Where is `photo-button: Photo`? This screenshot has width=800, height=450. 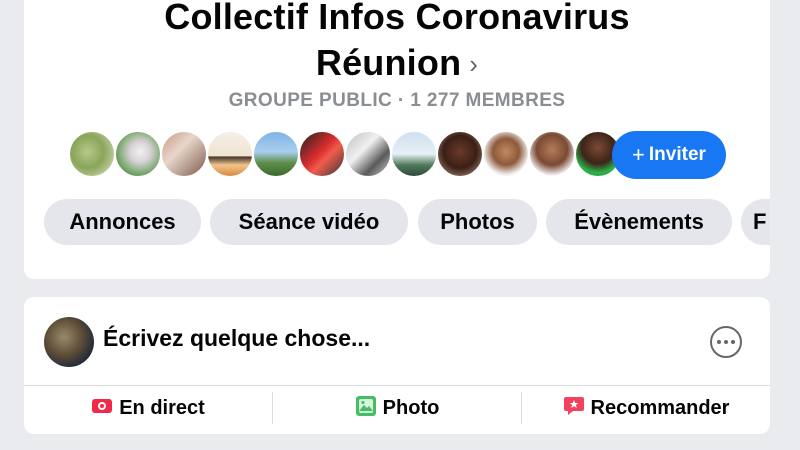
photo-button: Photo is located at coordinates (397, 408).